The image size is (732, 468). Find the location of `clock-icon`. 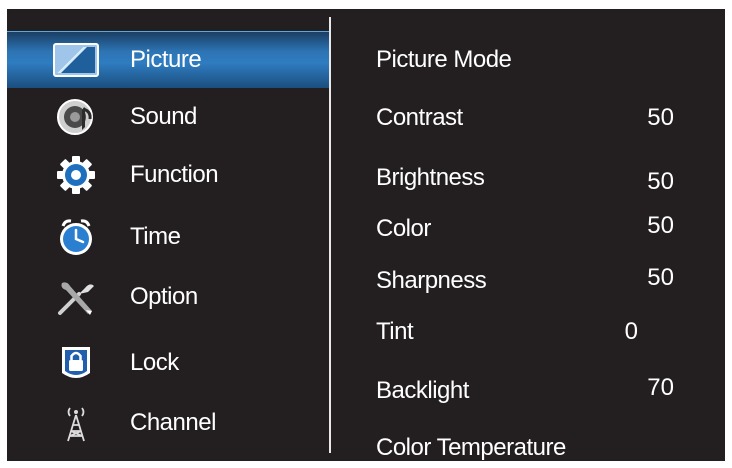

clock-icon is located at coordinates (76, 237).